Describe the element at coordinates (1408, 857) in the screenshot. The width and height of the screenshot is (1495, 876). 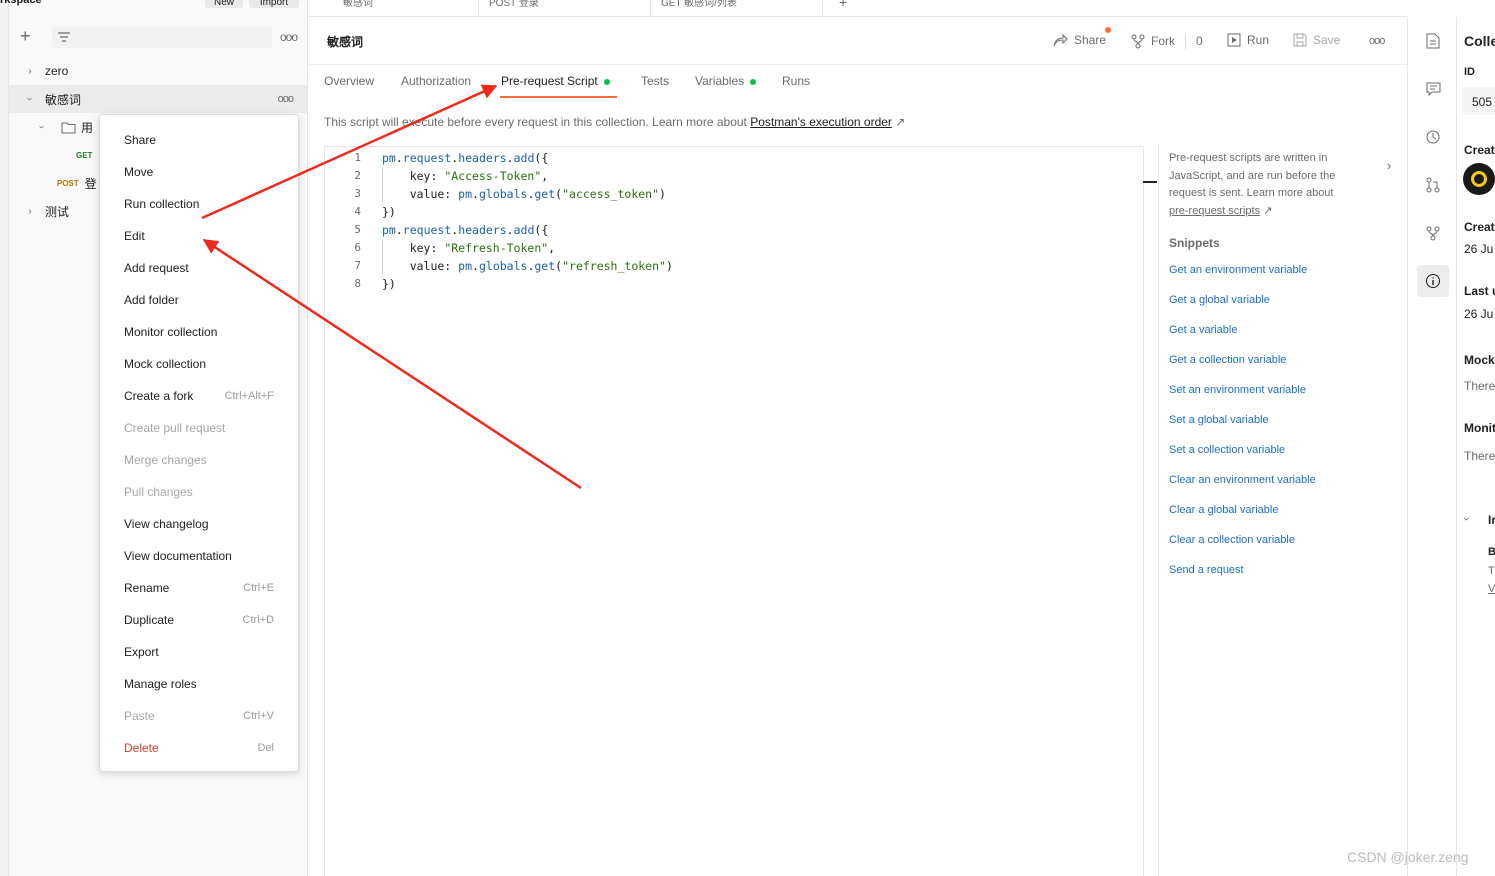
I see `watermark: CSDN @joker.zeng` at that location.